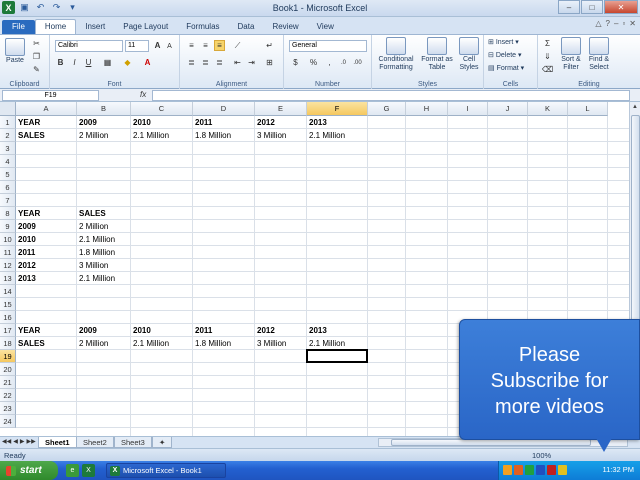 Image resolution: width=640 pixels, height=480 pixels. I want to click on start-button: start, so click(29, 470).